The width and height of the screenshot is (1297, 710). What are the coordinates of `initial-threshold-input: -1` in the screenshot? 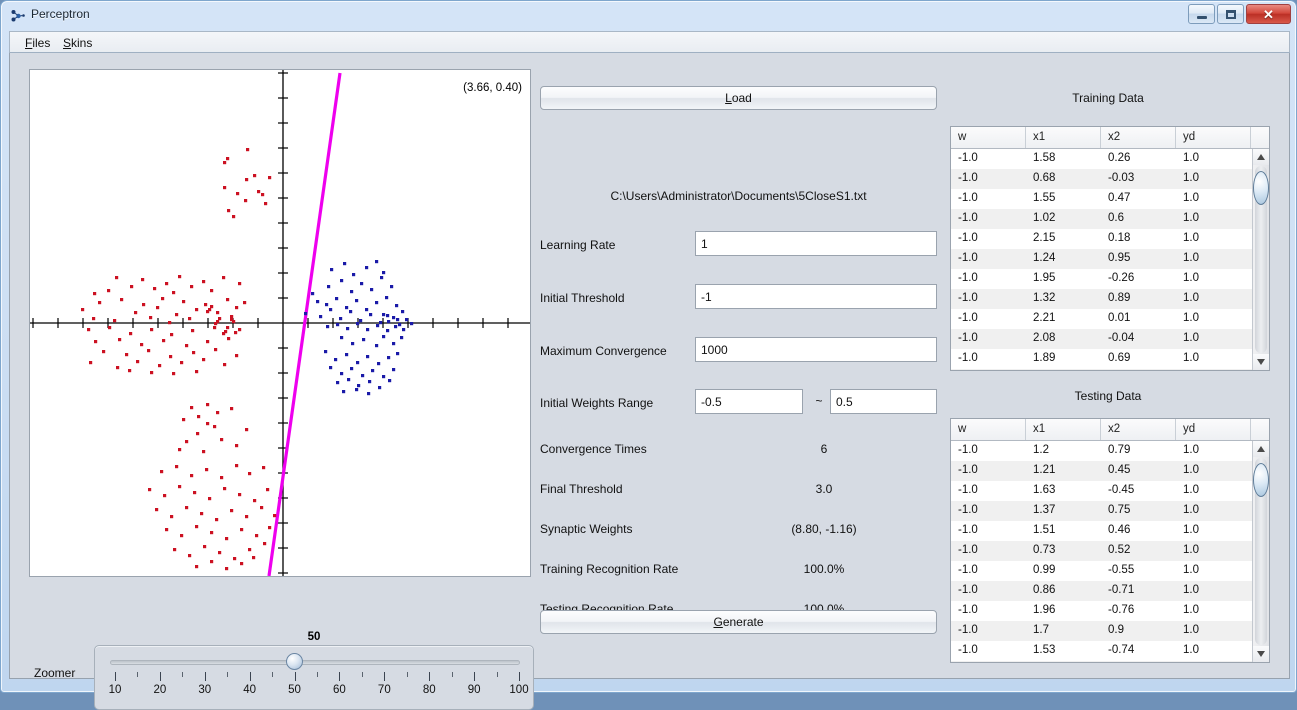 It's located at (816, 296).